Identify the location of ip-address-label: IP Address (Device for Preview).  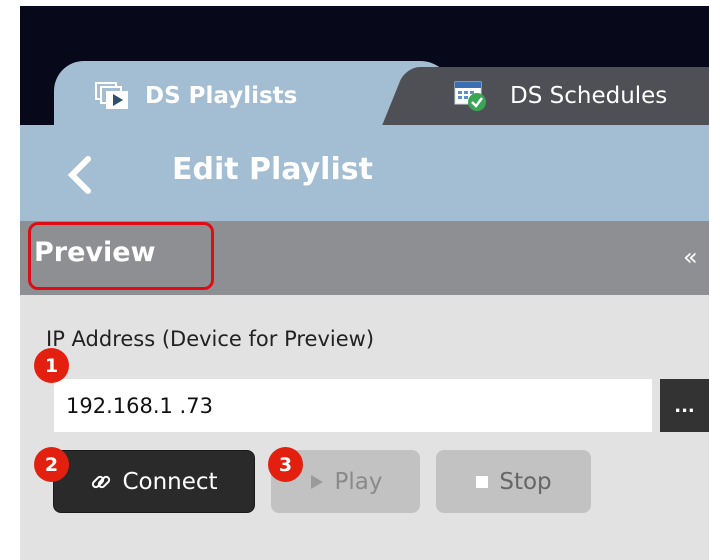
(210, 339).